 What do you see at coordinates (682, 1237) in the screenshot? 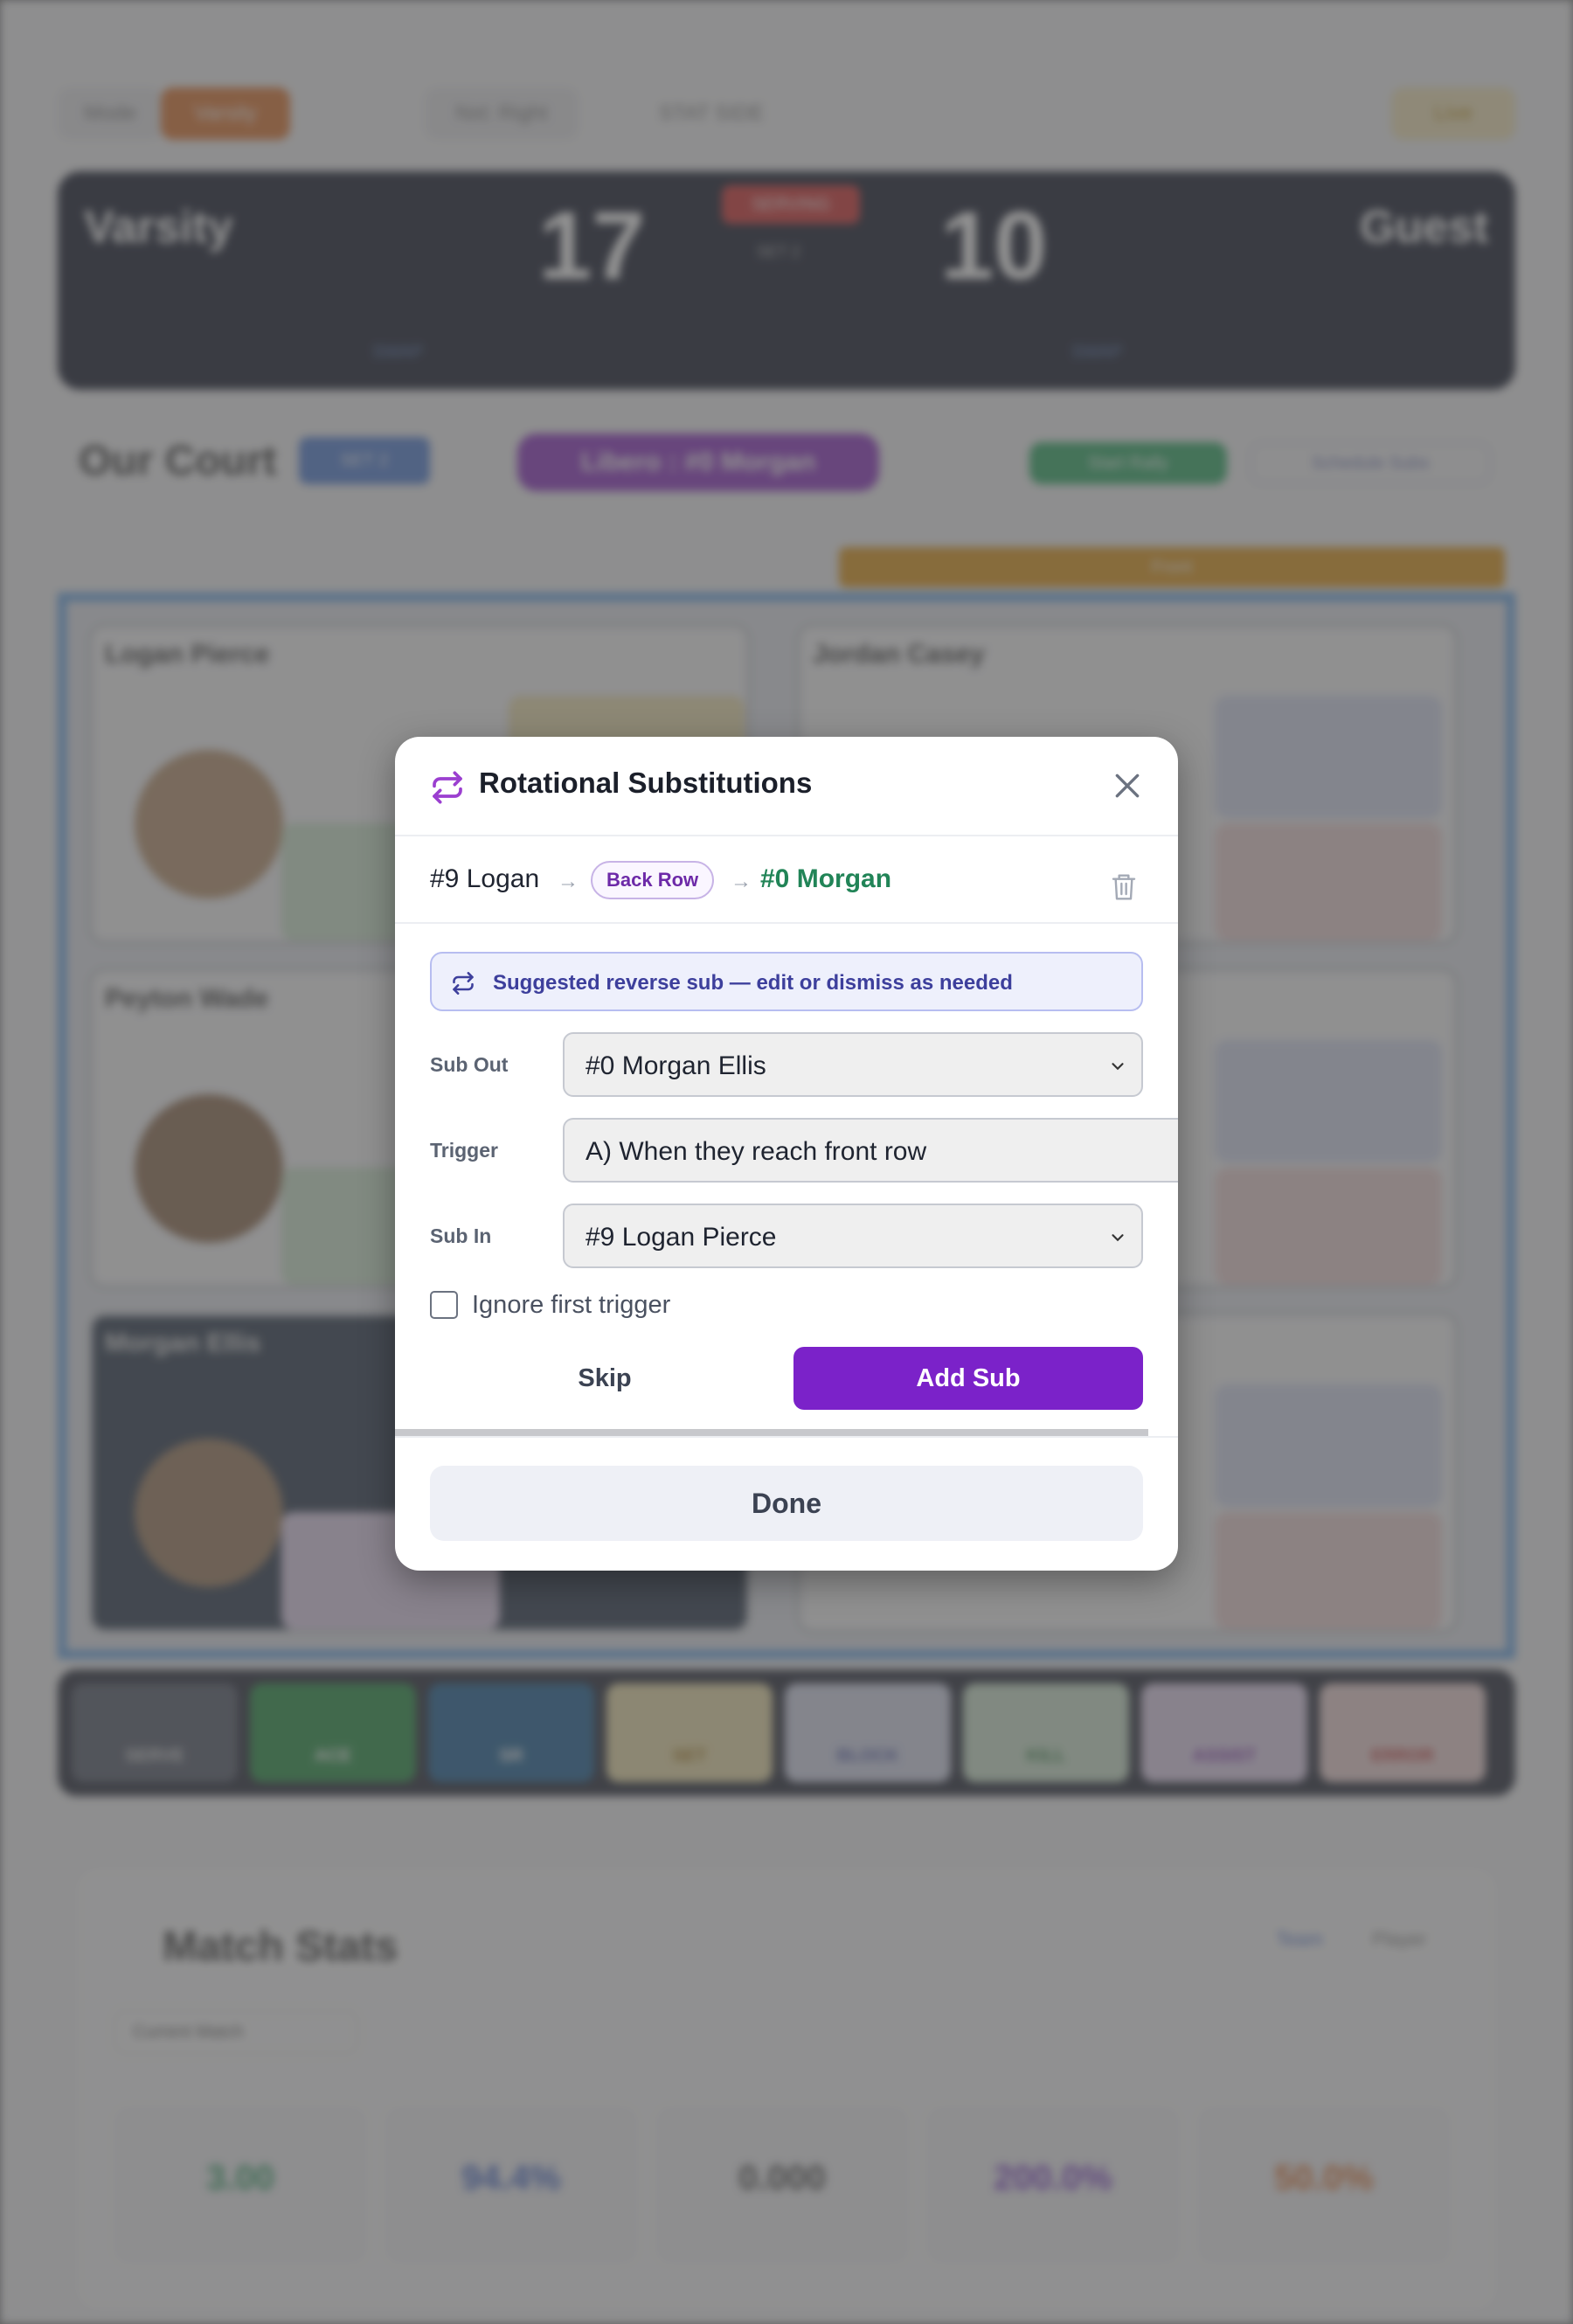
I see `sub-in-value: #9 Logan Pierce` at bounding box center [682, 1237].